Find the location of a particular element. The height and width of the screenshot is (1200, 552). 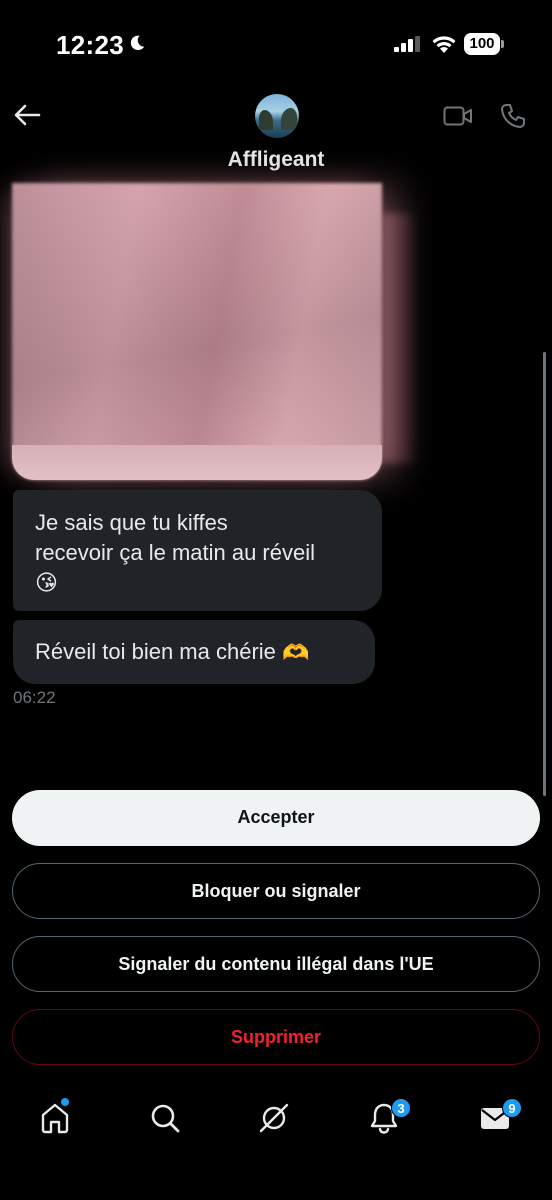

report-illegal-content-button: Signaler du contenu illégal dans l'UE is located at coordinates (276, 964).